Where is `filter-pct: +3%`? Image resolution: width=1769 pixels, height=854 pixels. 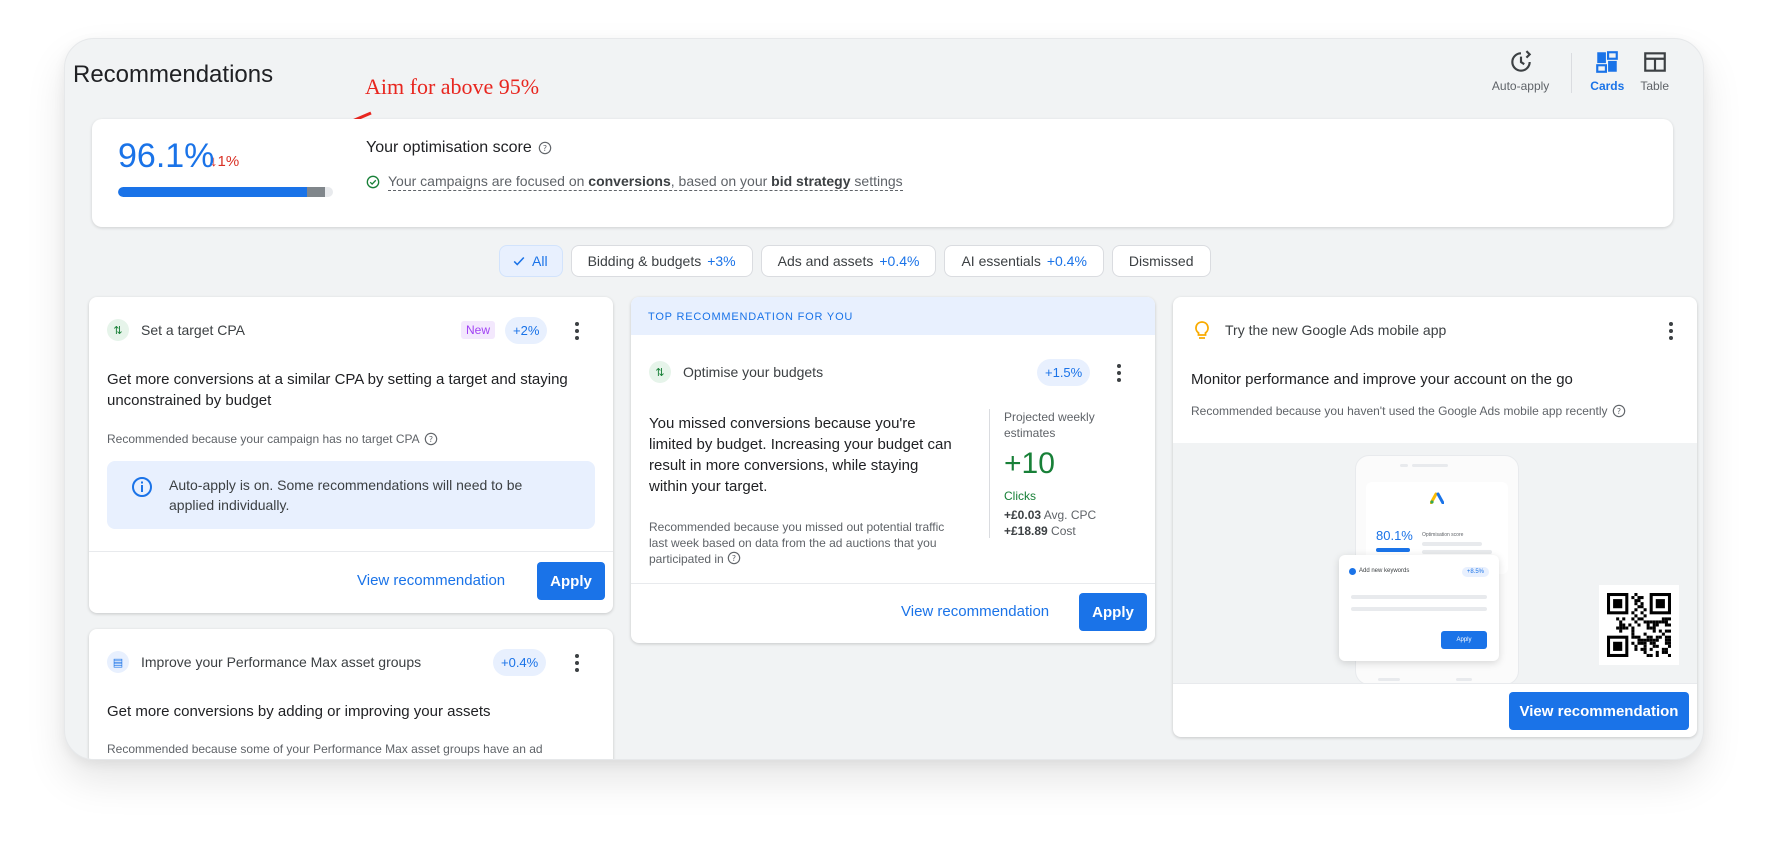 filter-pct: +3% is located at coordinates (721, 261).